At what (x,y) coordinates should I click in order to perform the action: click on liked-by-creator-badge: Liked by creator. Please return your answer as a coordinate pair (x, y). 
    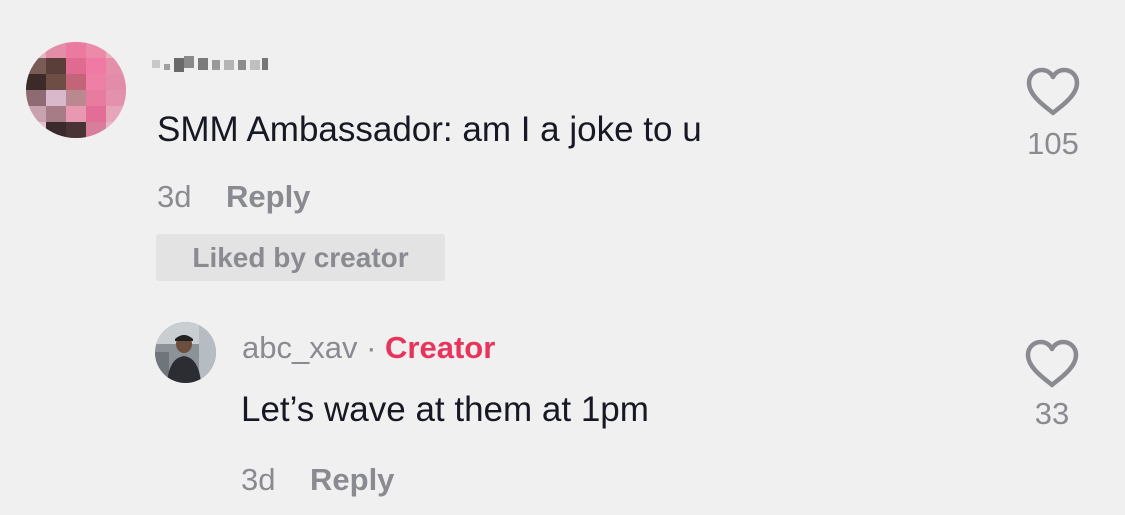
    Looking at the image, I should click on (300, 257).